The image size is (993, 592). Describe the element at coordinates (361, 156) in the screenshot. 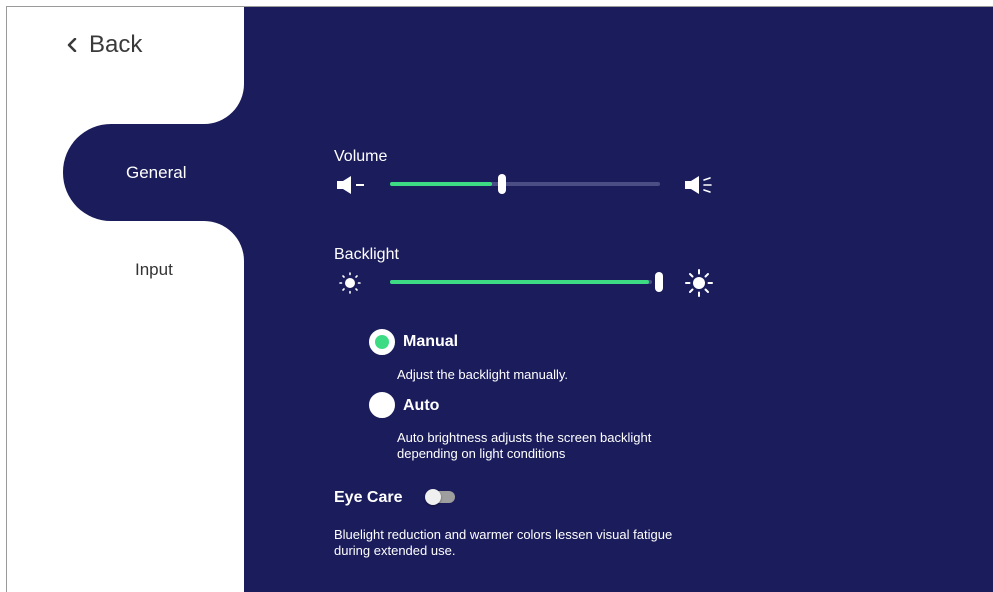

I see `volume-label: Volume` at that location.